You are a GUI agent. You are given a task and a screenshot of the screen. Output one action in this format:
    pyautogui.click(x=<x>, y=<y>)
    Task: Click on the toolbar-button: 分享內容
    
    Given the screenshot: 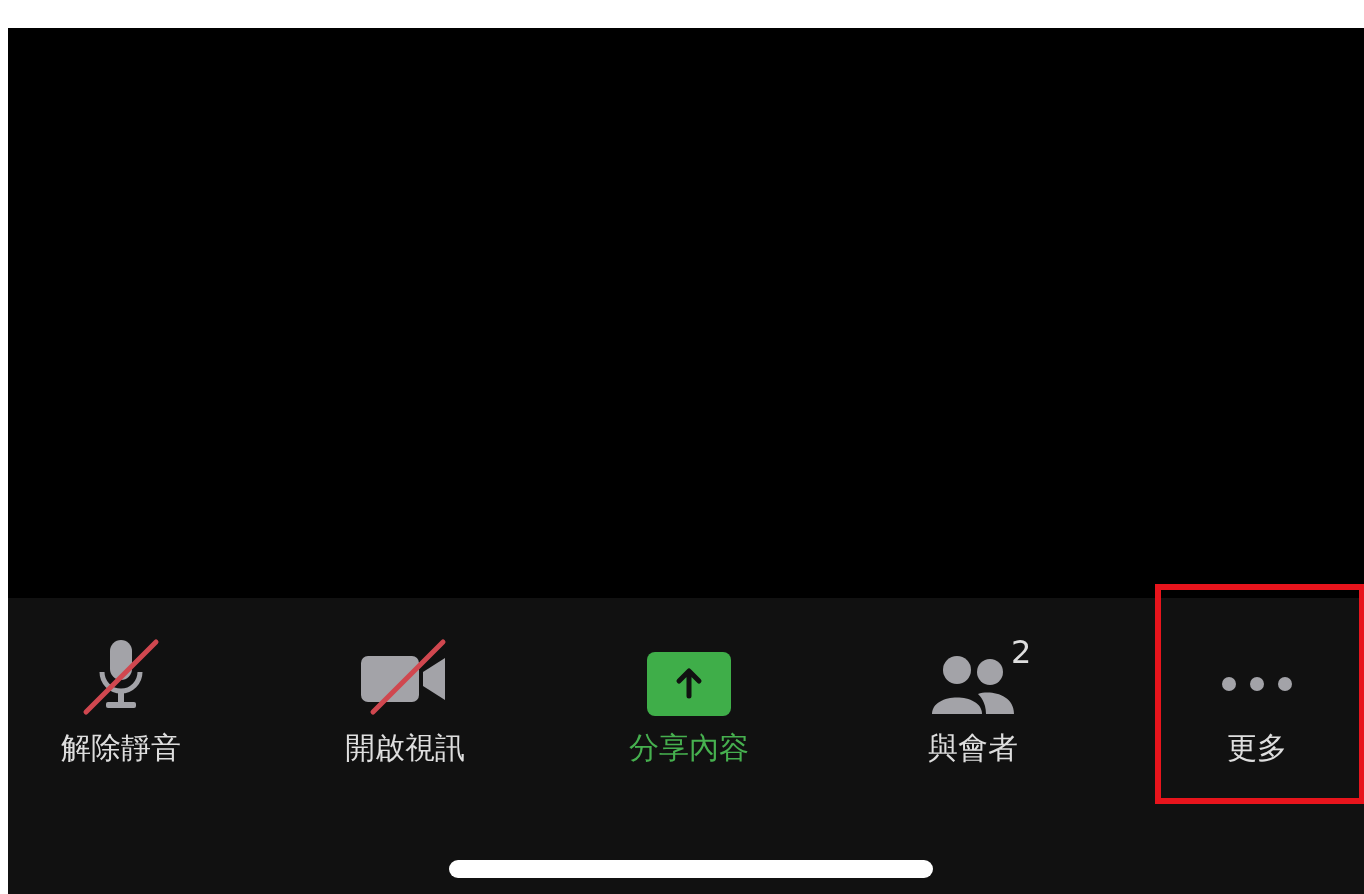 What is the action you would take?
    pyautogui.click(x=689, y=709)
    